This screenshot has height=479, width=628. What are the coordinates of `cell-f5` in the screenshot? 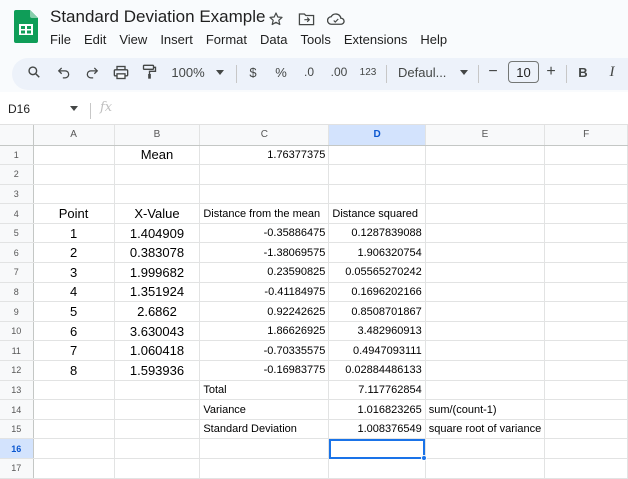 It's located at (586, 233).